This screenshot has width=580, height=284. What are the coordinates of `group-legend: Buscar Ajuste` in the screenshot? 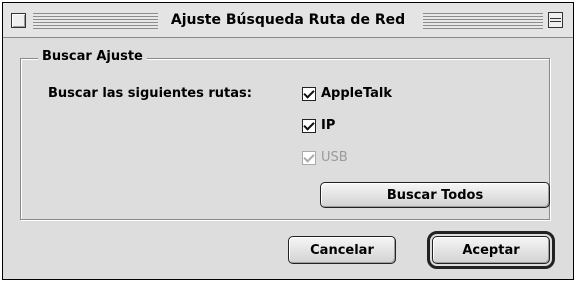 It's located at (92, 56).